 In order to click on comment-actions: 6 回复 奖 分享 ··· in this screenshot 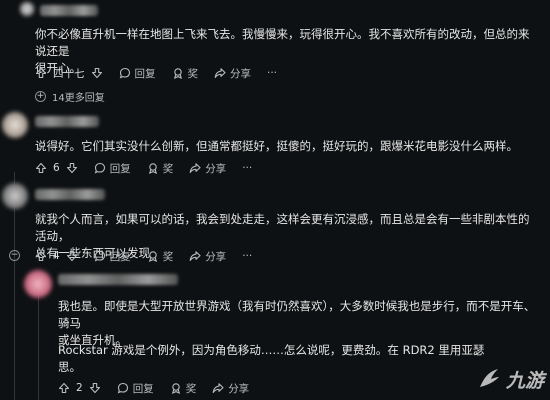, I will do `click(143, 168)`.